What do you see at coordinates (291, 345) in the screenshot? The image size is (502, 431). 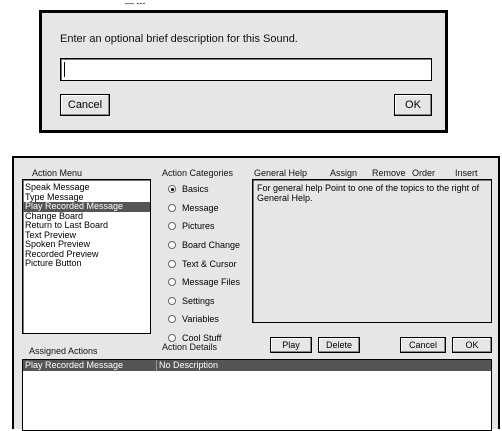 I see `play-button: Play` at bounding box center [291, 345].